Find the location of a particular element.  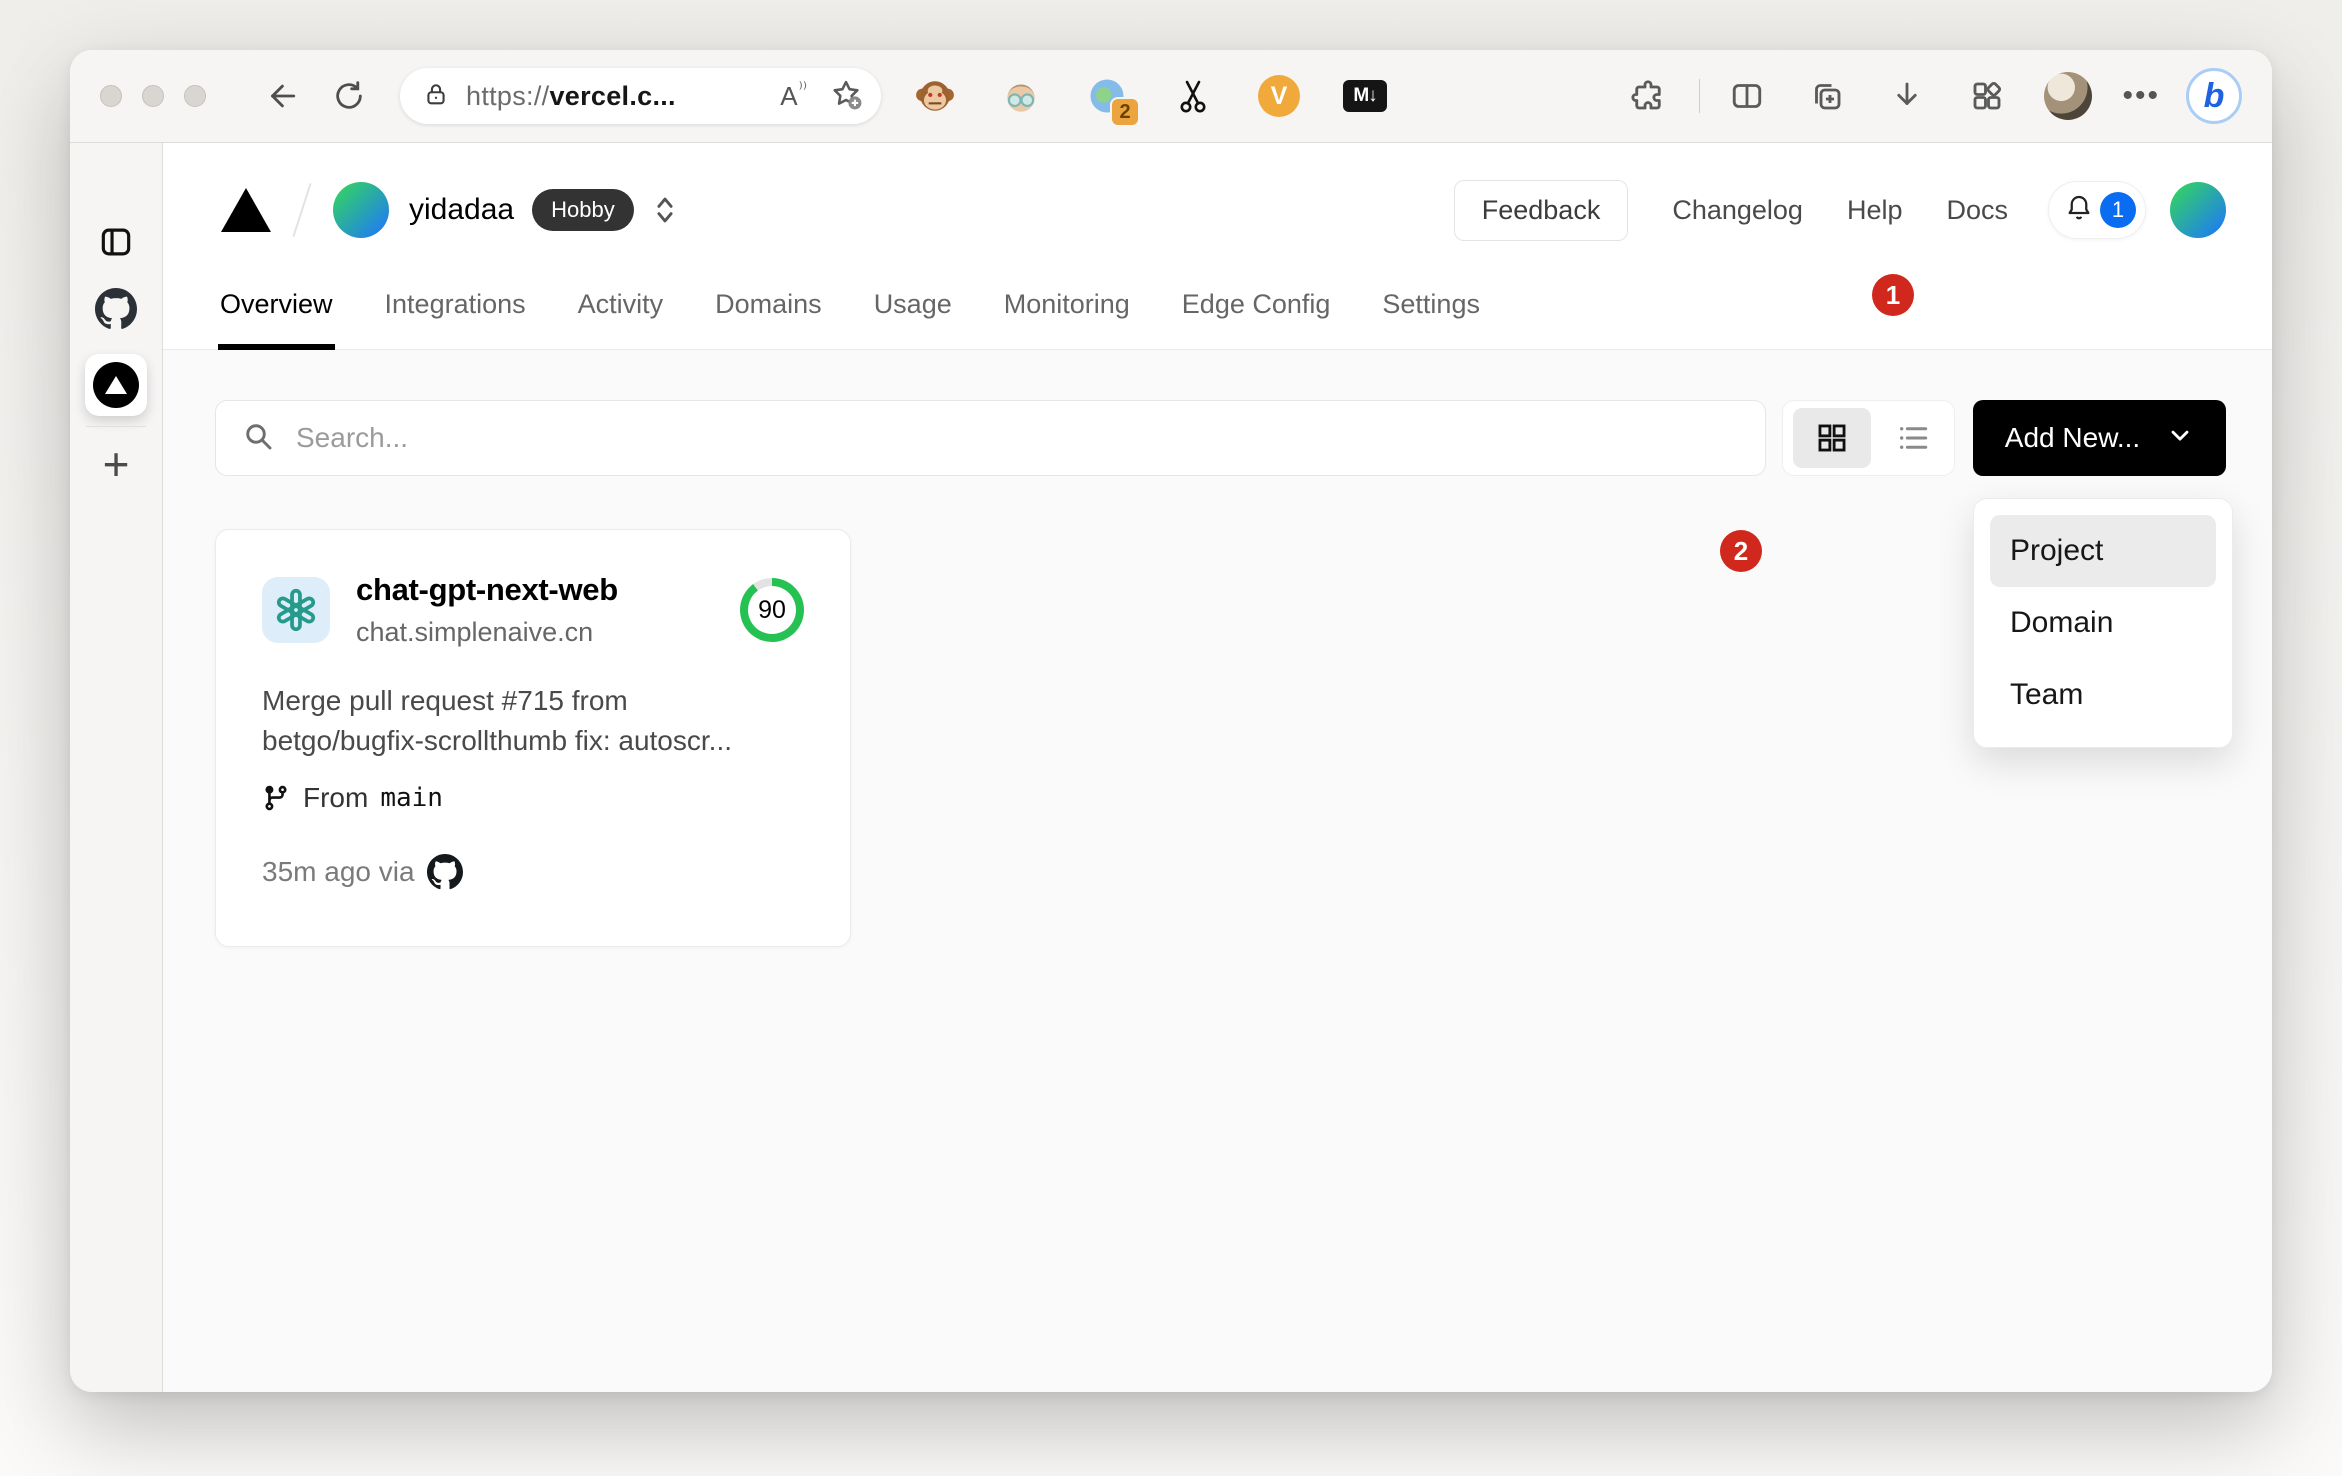

branch-name: main is located at coordinates (411, 798).